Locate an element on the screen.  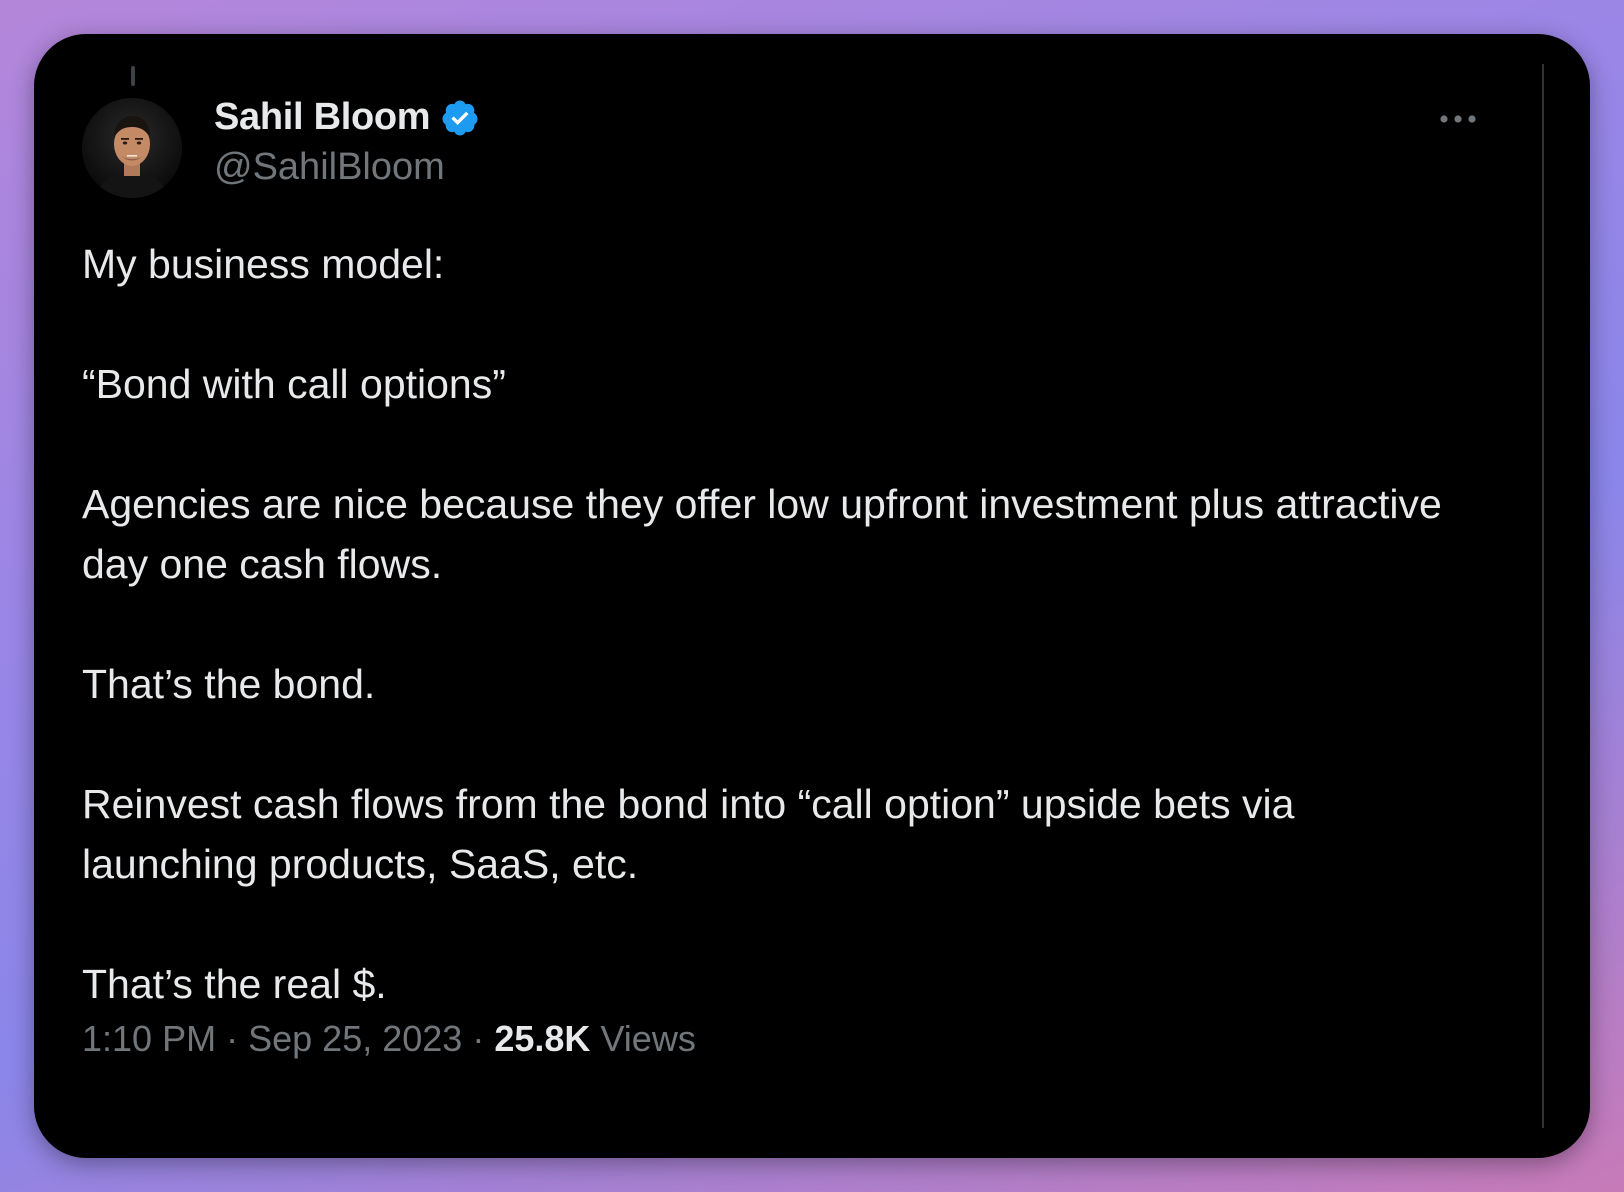
tweet-paragraph: “Bond with call options” is located at coordinates (294, 384).